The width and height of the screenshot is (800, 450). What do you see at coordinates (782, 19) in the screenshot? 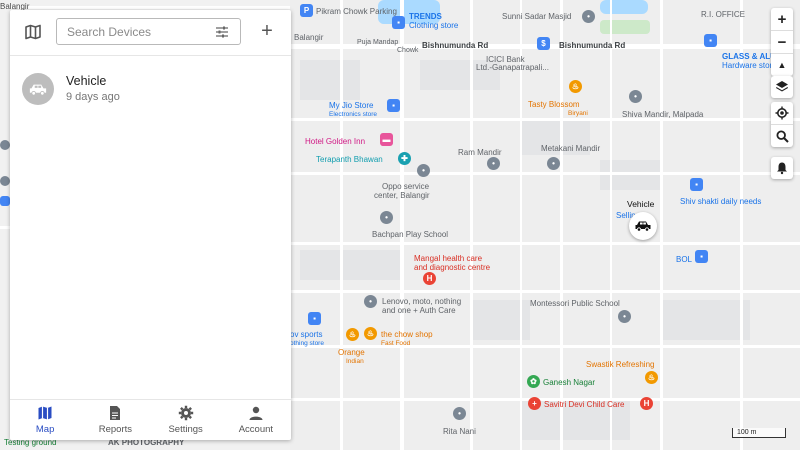
I see `zoom-in-button: +` at bounding box center [782, 19].